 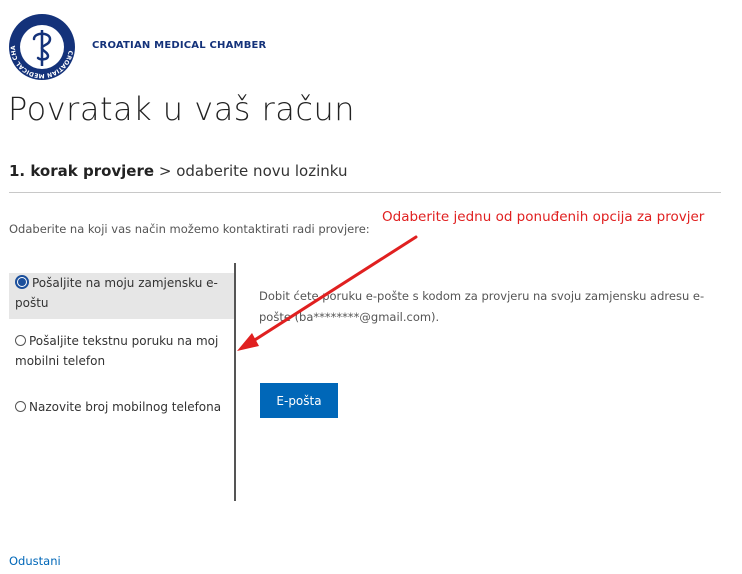 I want to click on medical-chamber-seal-icon: CROATIAN MEDICAL CHAMBER, so click(x=41, y=46).